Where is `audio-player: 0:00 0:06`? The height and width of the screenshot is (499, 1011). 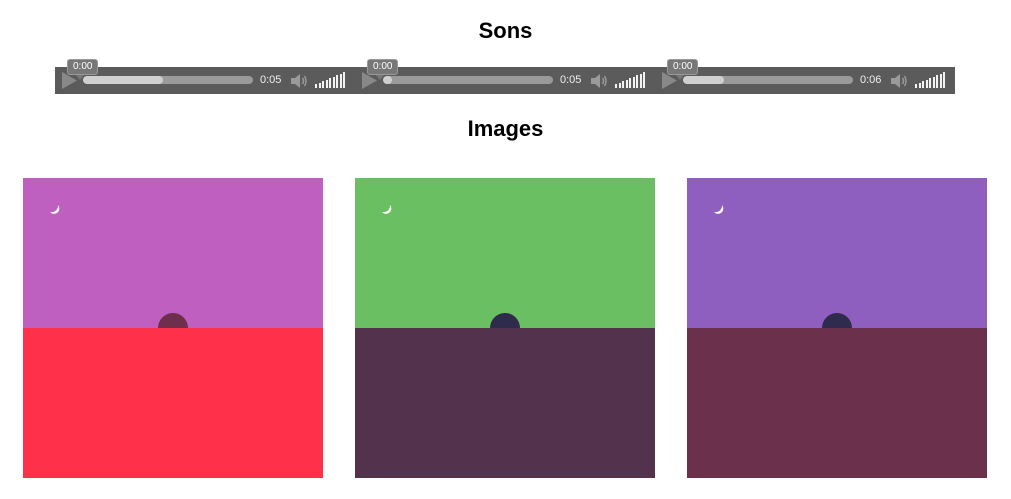 audio-player: 0:00 0:06 is located at coordinates (805, 76).